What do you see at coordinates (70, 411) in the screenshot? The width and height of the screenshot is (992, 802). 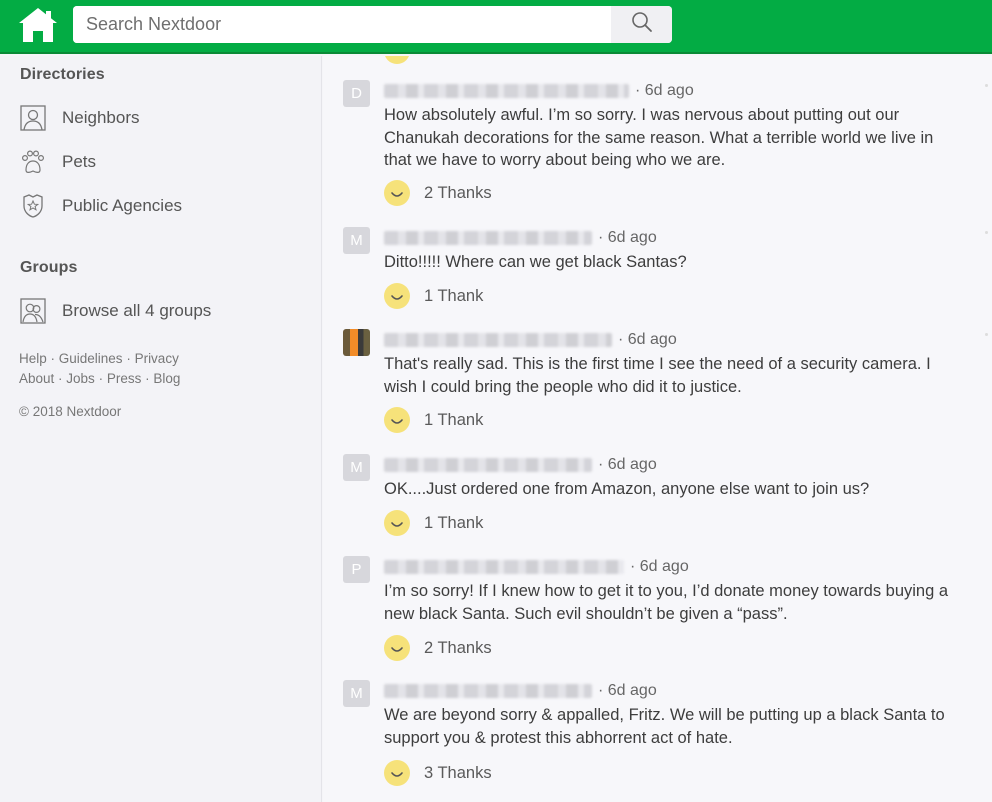 I see `copyright: © 2018 Nextdoor` at bounding box center [70, 411].